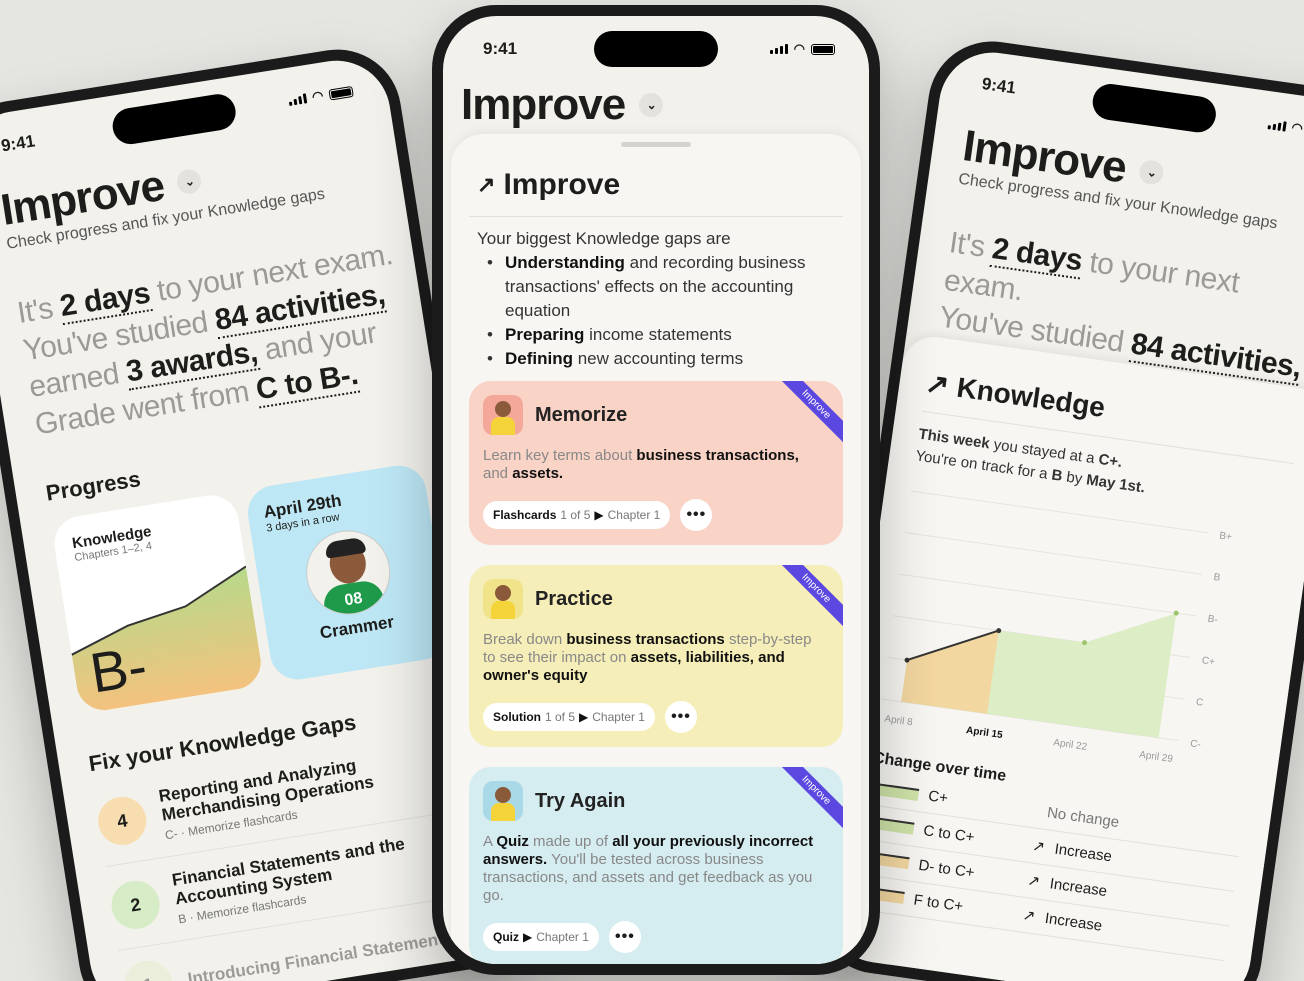 Image resolution: width=1304 pixels, height=981 pixels. I want to click on grid-line, so click(1047, 595).